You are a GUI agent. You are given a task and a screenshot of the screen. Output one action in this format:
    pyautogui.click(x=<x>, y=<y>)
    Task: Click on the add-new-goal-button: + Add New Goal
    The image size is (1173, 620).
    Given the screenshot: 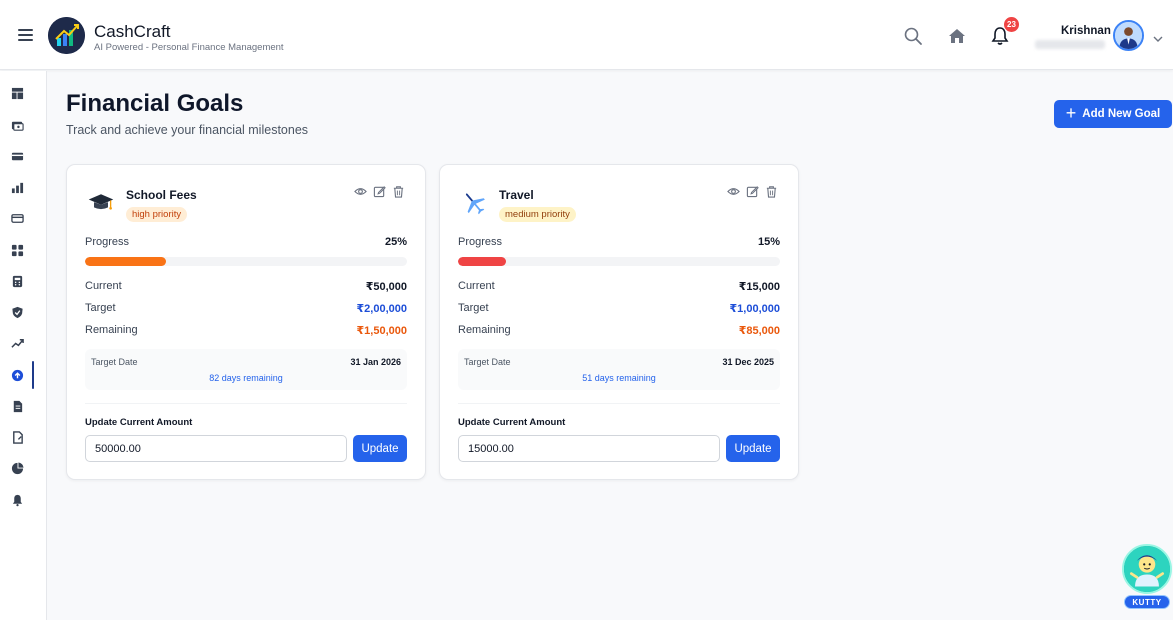 What is the action you would take?
    pyautogui.click(x=1113, y=114)
    